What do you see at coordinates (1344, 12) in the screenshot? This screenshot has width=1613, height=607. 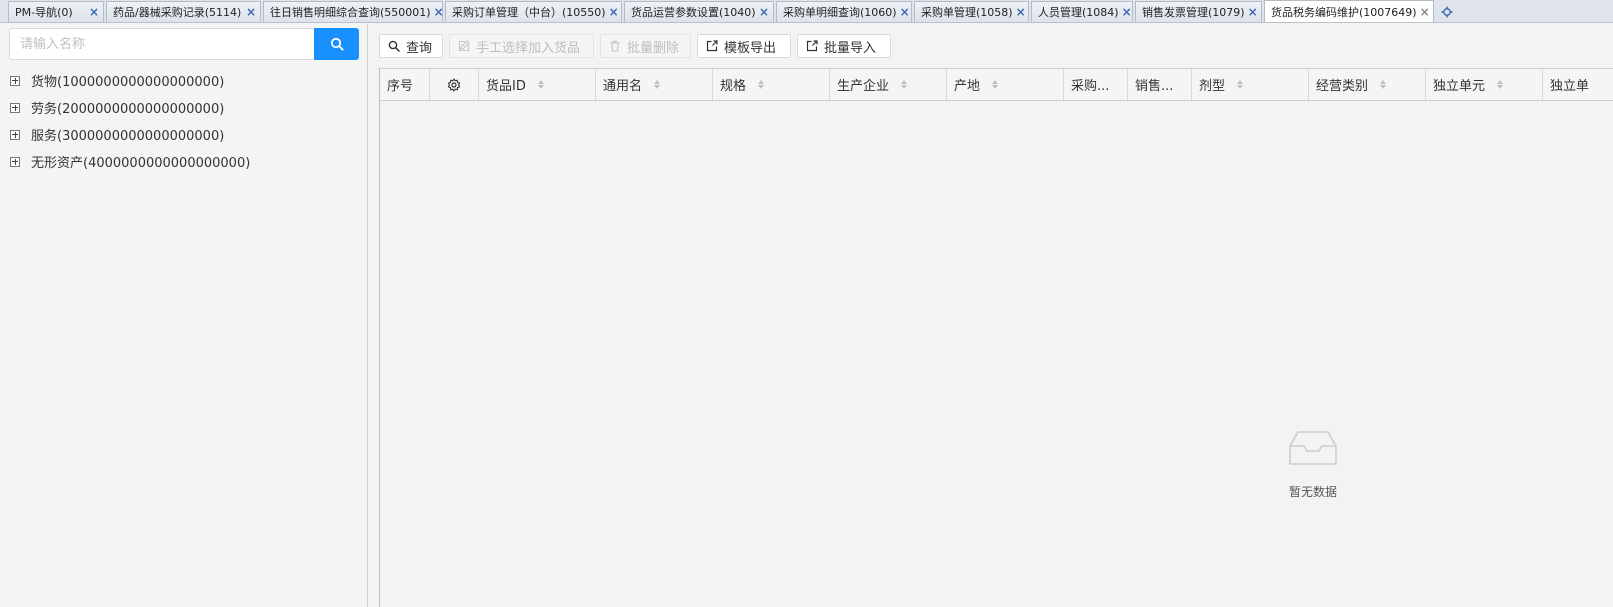 I see `tab-label: 货品税务编码维护(1007649)` at bounding box center [1344, 12].